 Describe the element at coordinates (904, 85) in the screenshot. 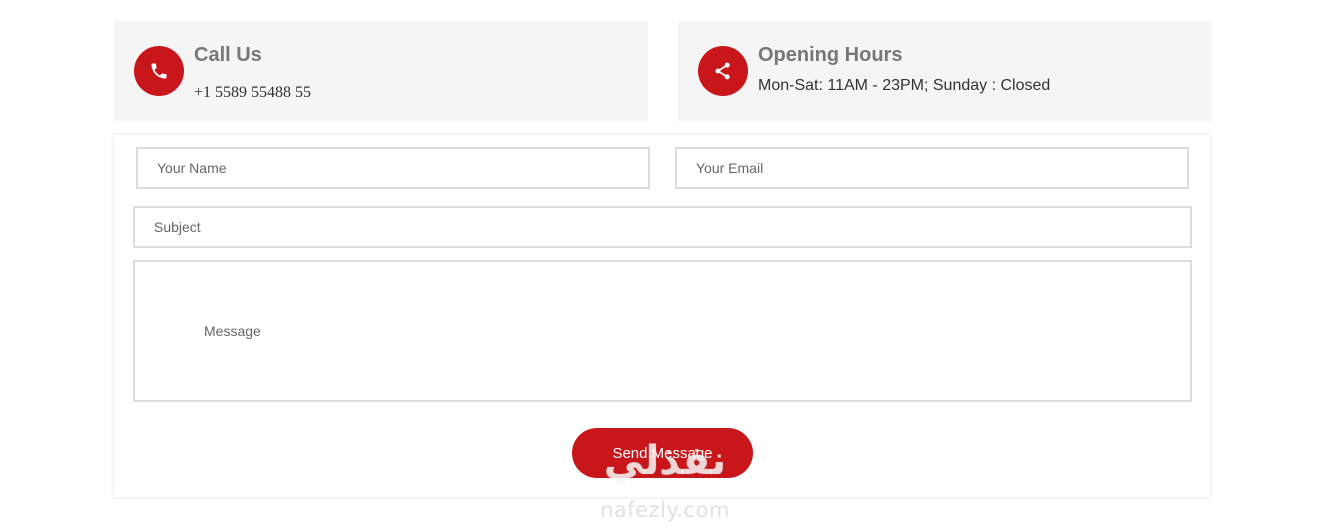

I see `opening-hours-text: Mon-Sat: 11AM - 23PM; Sunday : Closed` at that location.